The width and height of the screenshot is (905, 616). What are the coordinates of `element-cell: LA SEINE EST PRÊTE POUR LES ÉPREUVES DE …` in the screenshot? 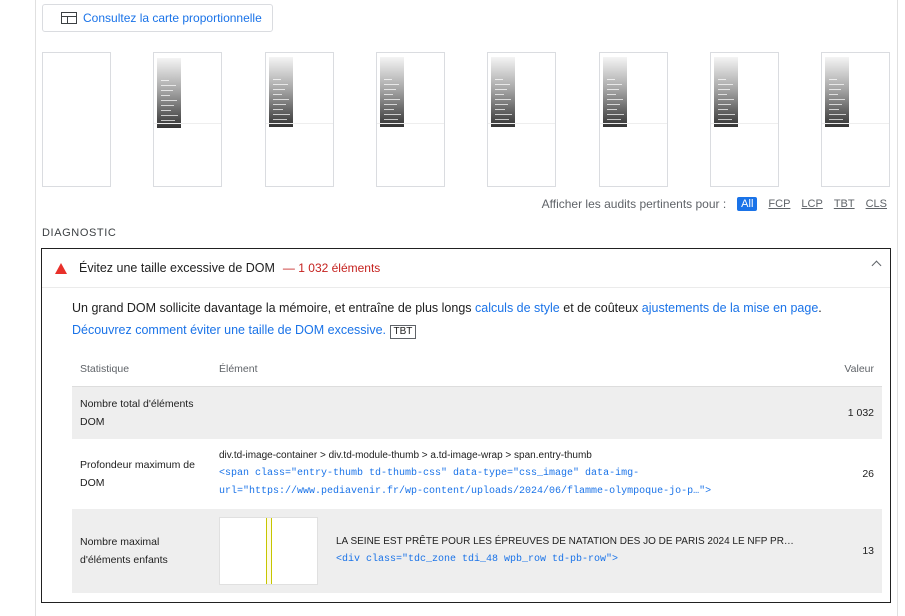 It's located at (516, 550).